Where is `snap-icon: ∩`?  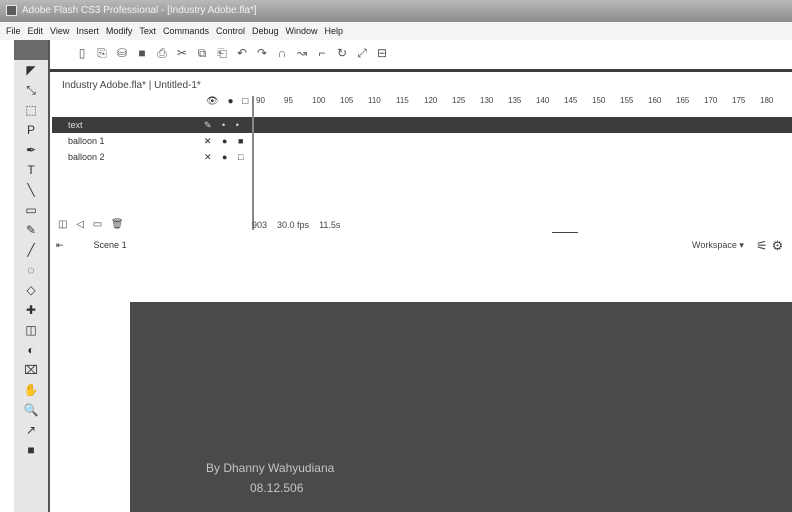
snap-icon: ∩ is located at coordinates (282, 53).